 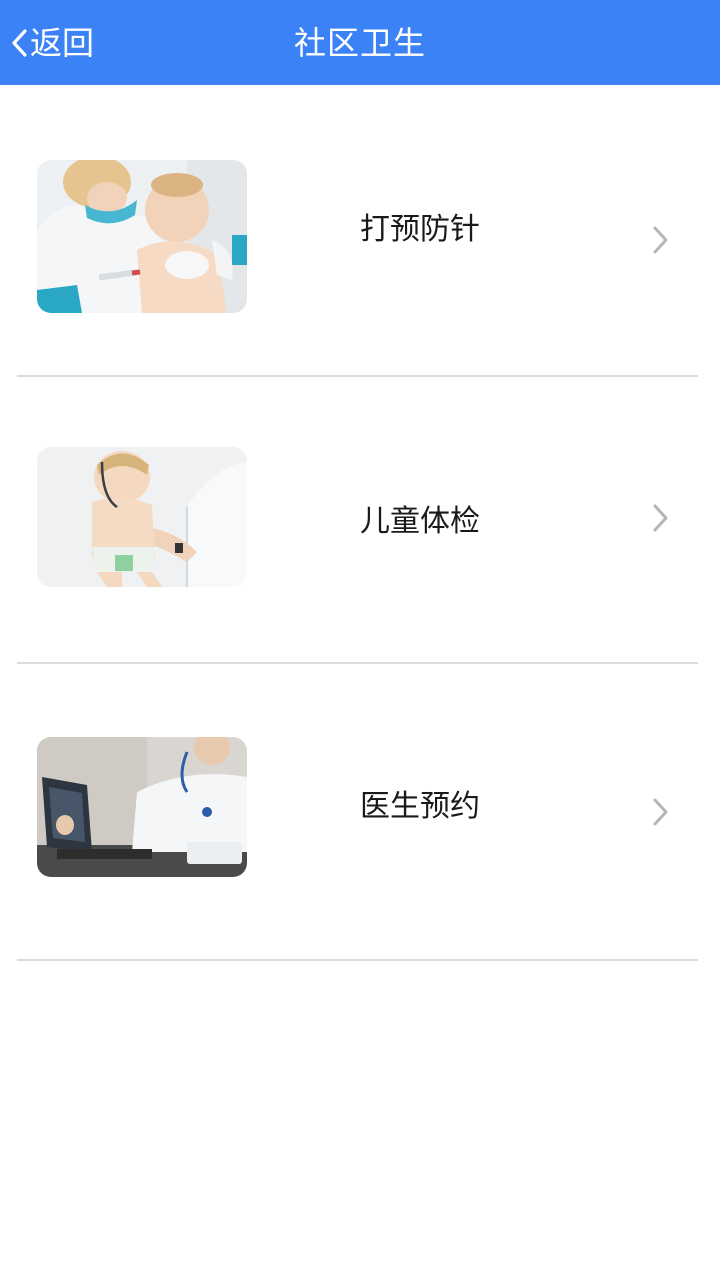 I want to click on doctor-stethoscope-child-photo, so click(x=142, y=517).